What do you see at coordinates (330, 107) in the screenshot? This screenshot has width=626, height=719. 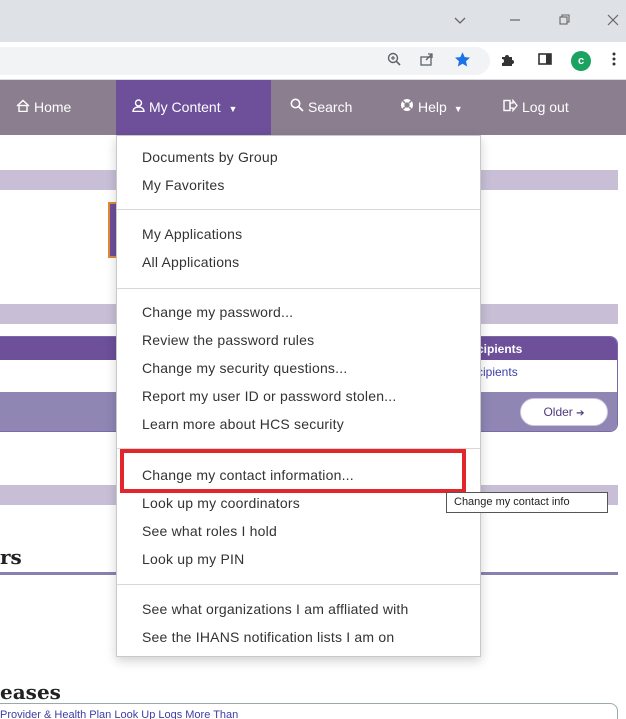 I see `nav-search-label: Search` at bounding box center [330, 107].